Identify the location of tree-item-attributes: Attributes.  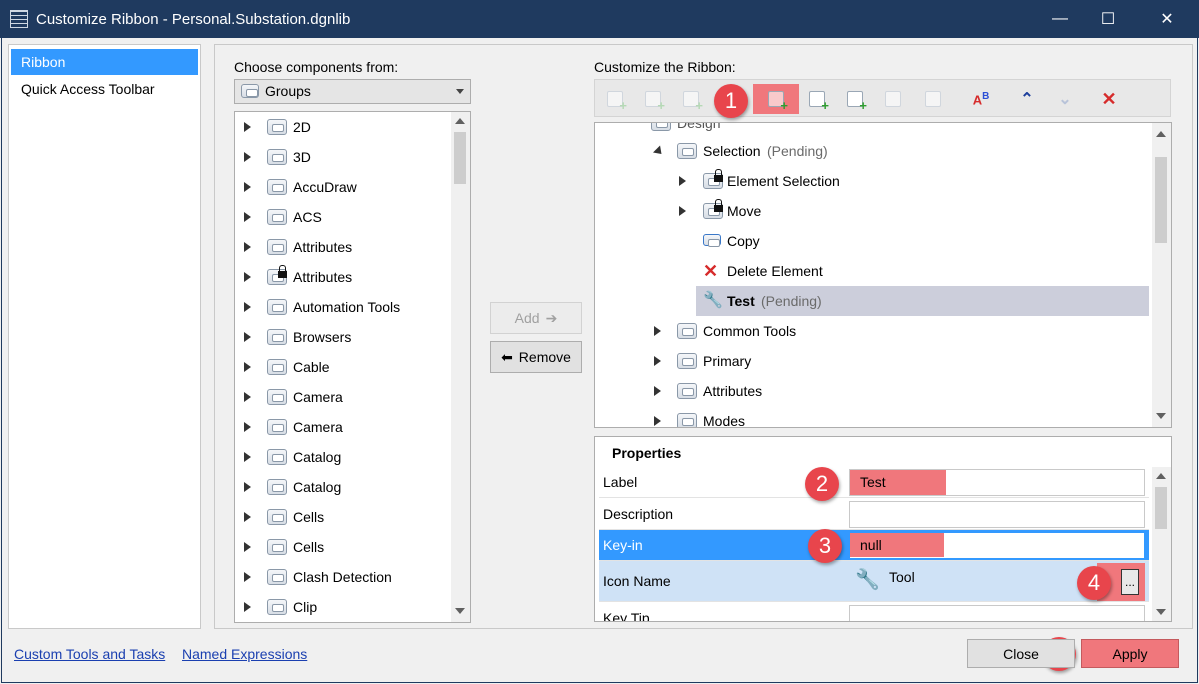
(898, 391).